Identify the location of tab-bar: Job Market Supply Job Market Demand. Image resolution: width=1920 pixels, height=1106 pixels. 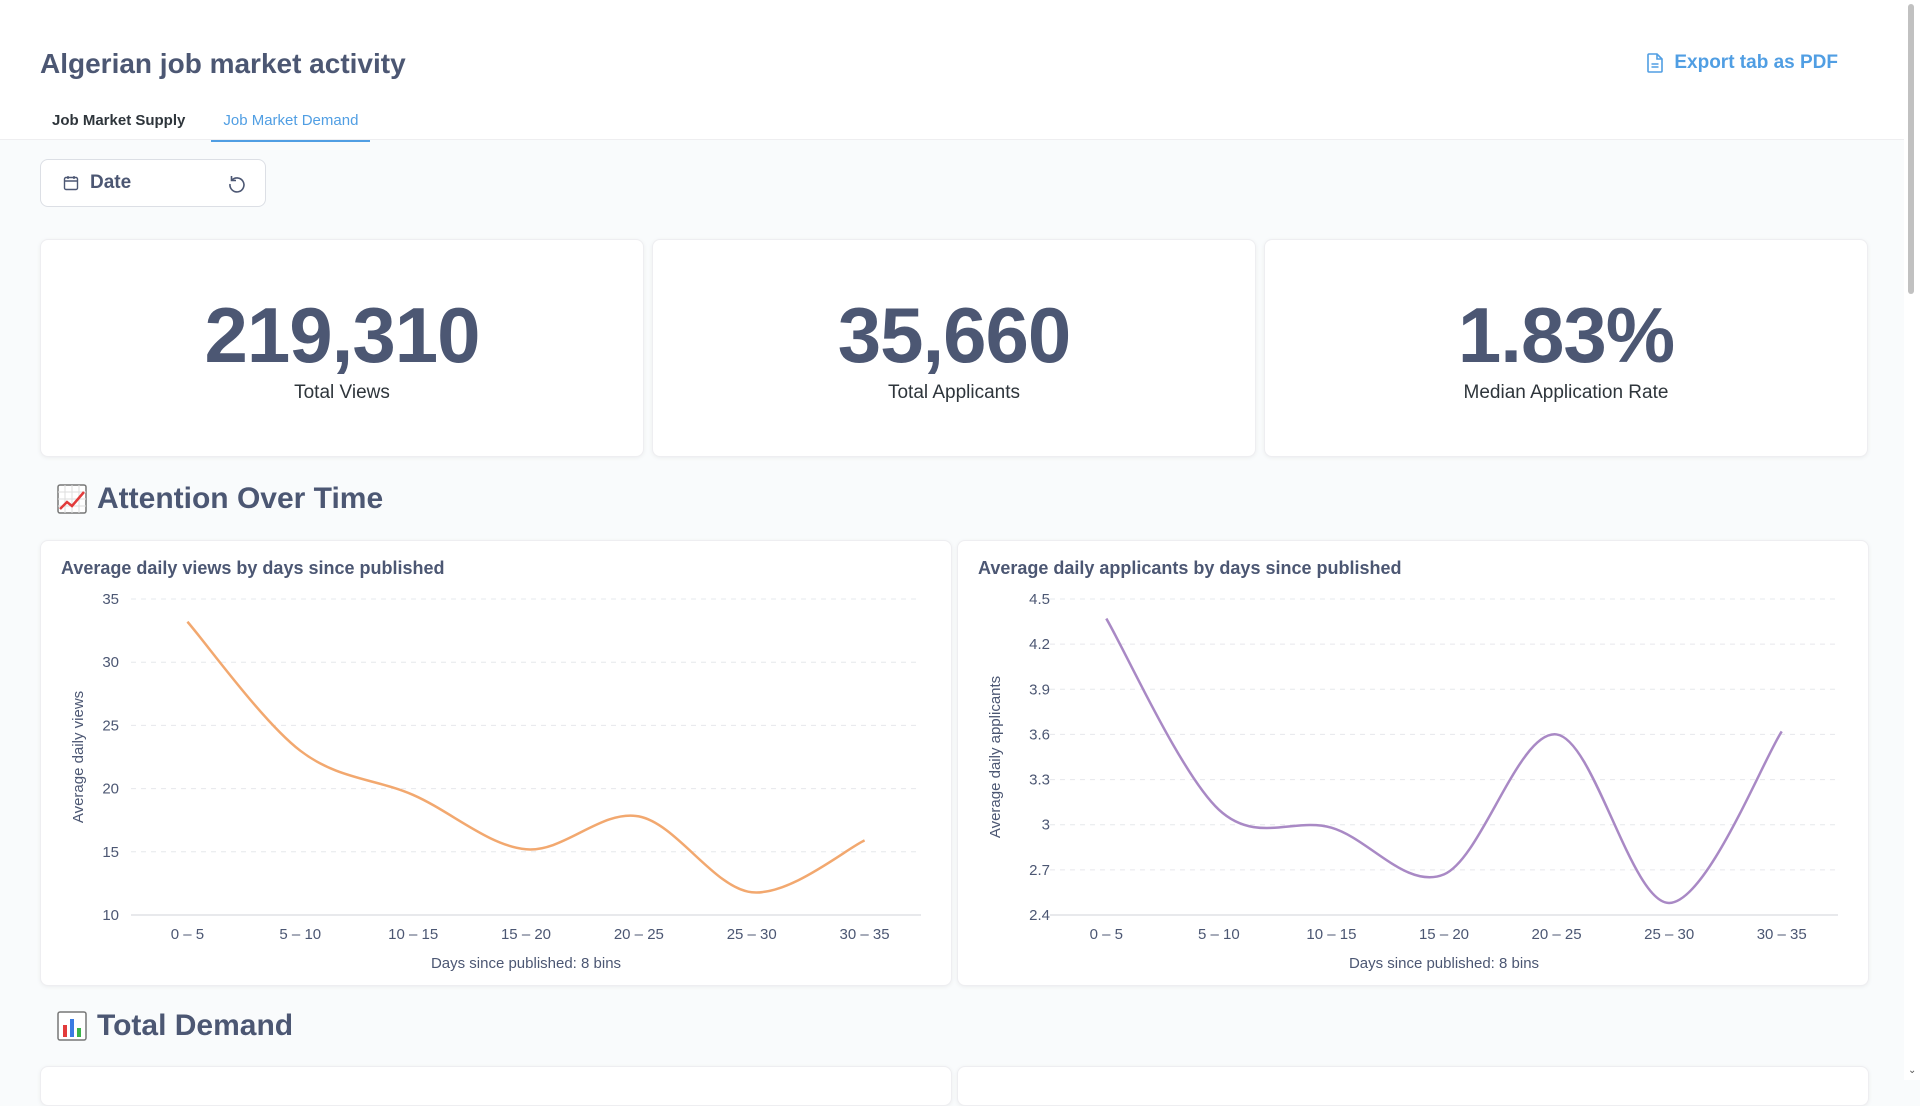
(212, 123).